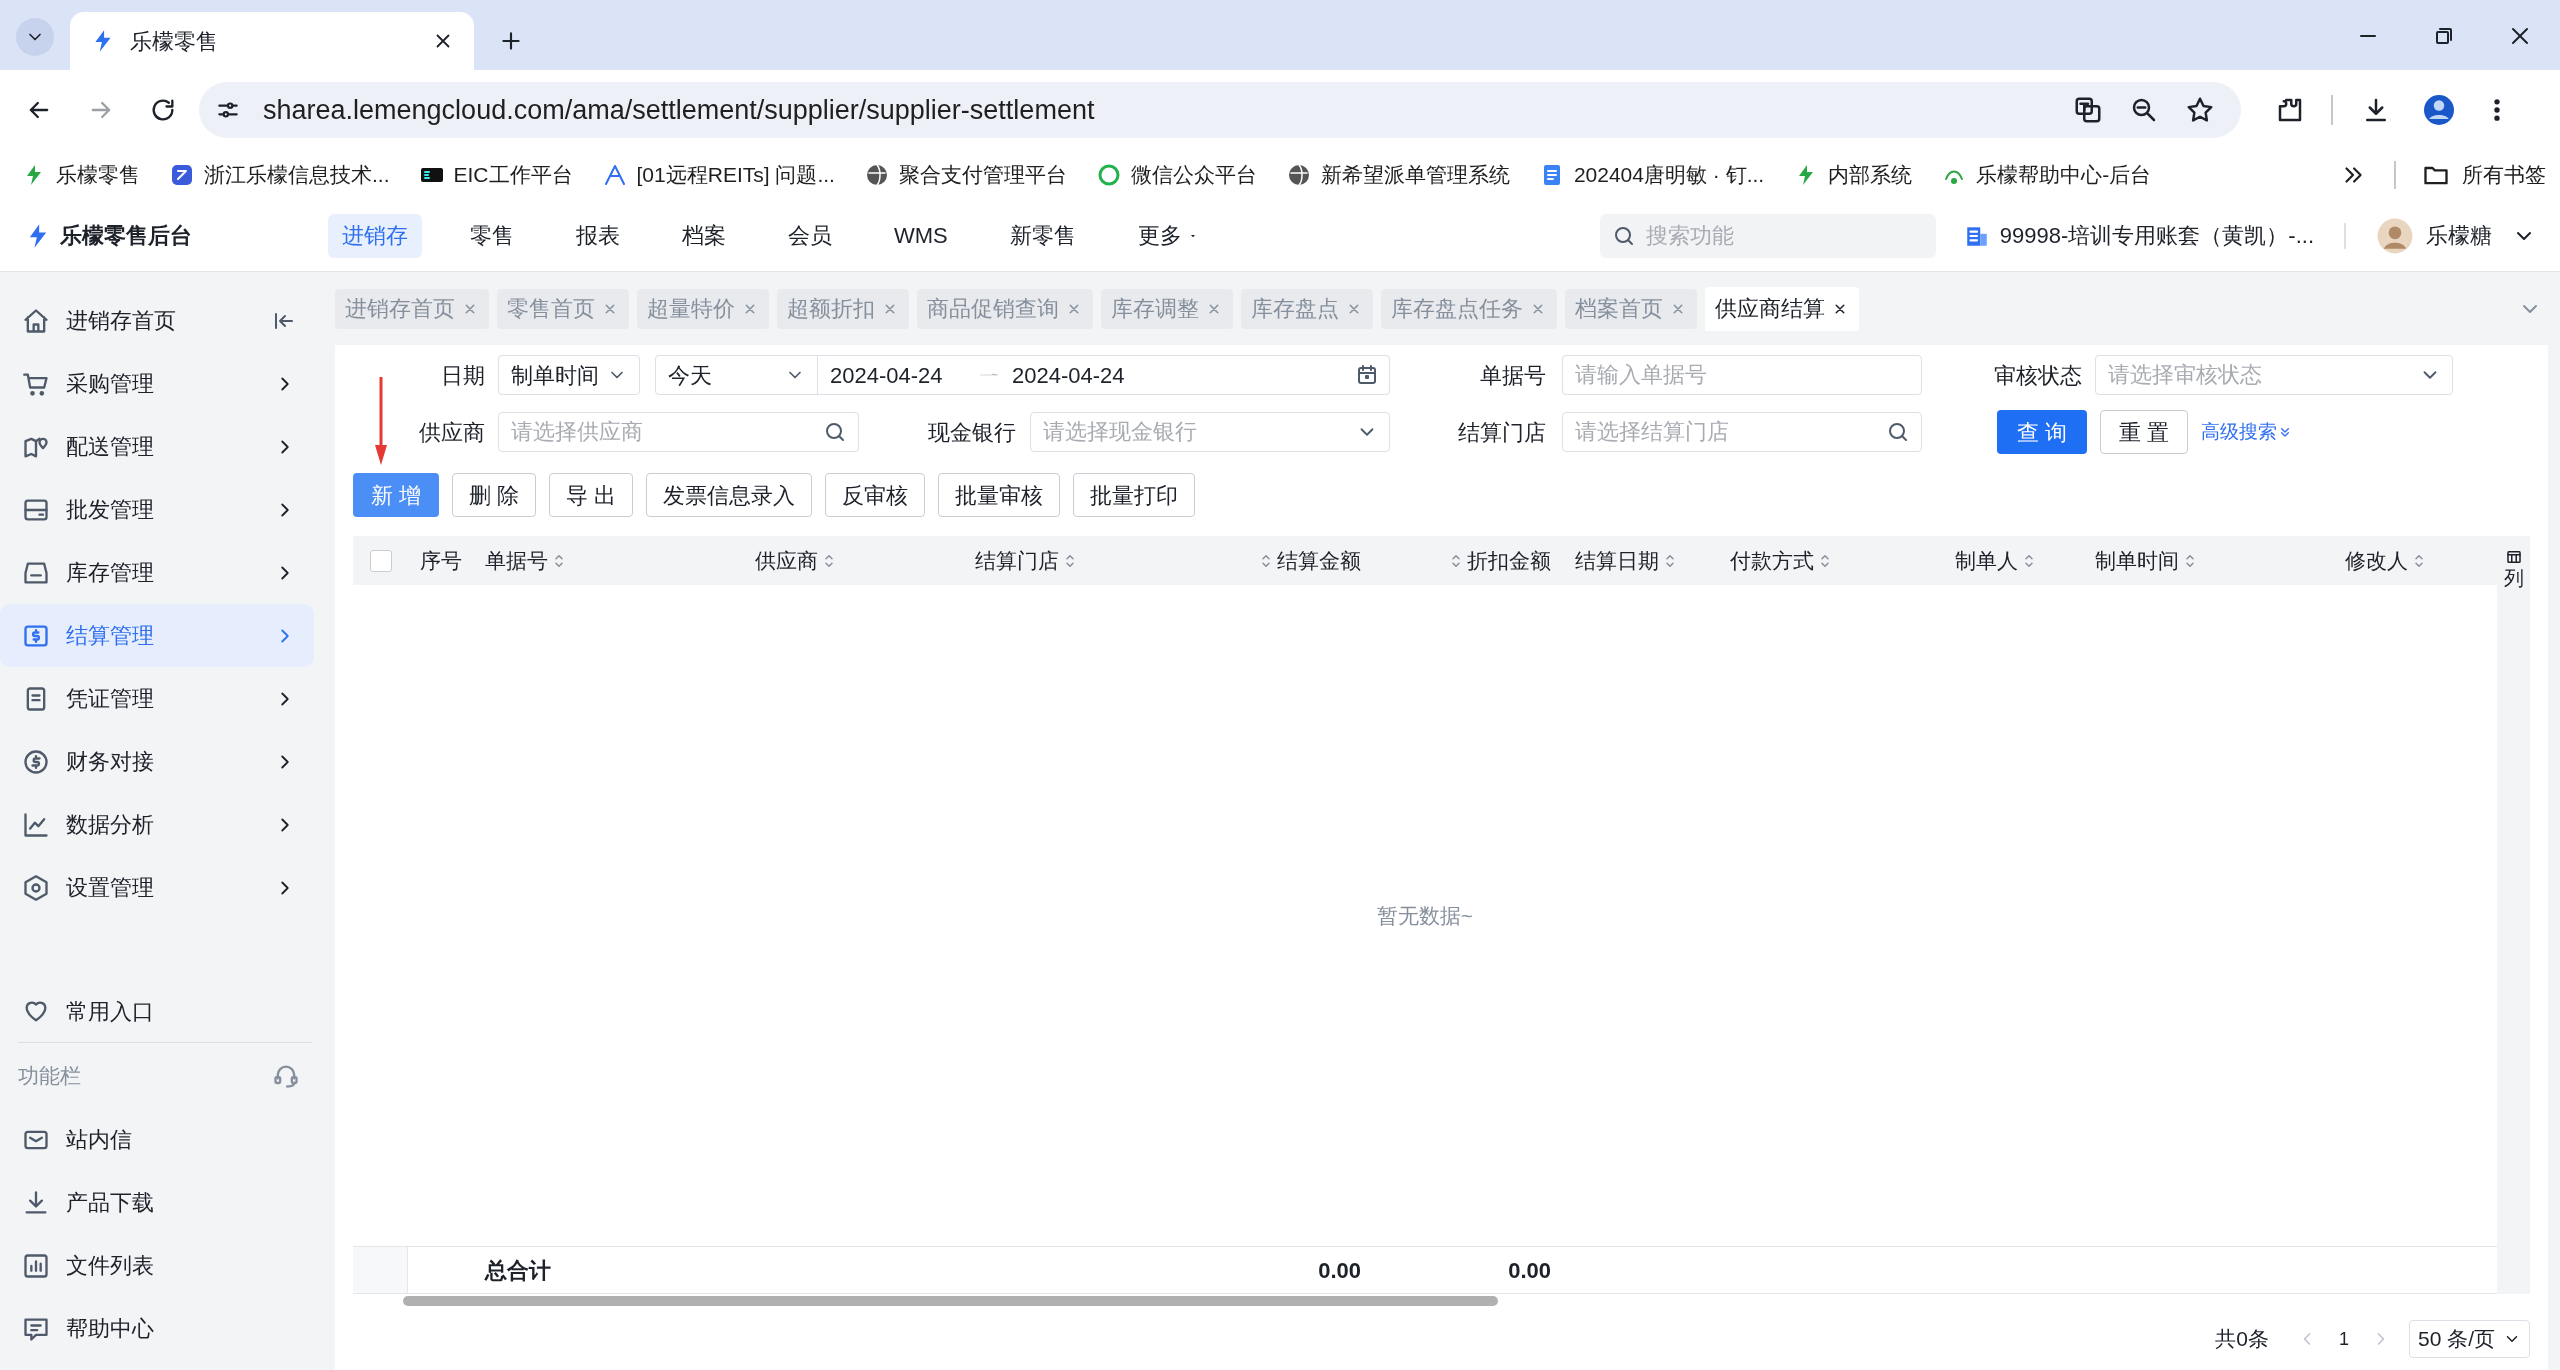 The width and height of the screenshot is (2560, 1370). What do you see at coordinates (451, 432) in the screenshot?
I see `filter-label: 供应商` at bounding box center [451, 432].